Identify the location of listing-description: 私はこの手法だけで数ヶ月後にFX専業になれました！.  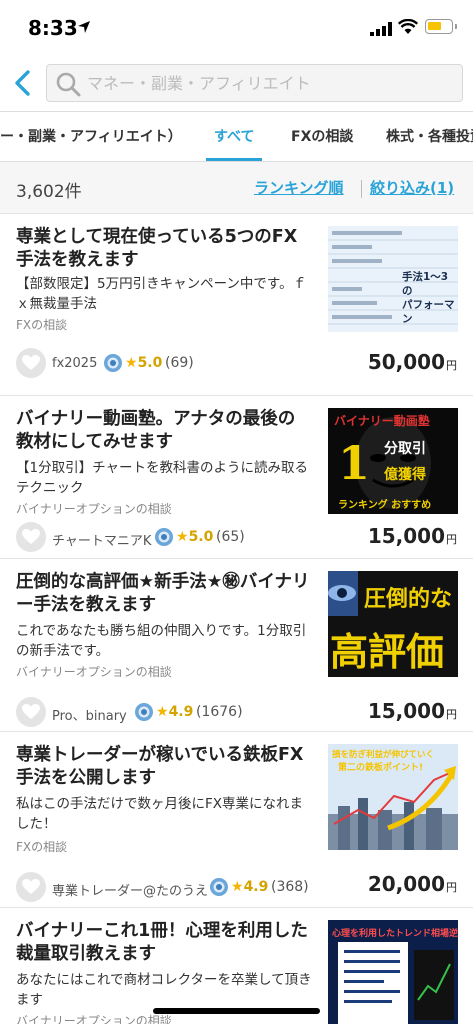
(160, 814).